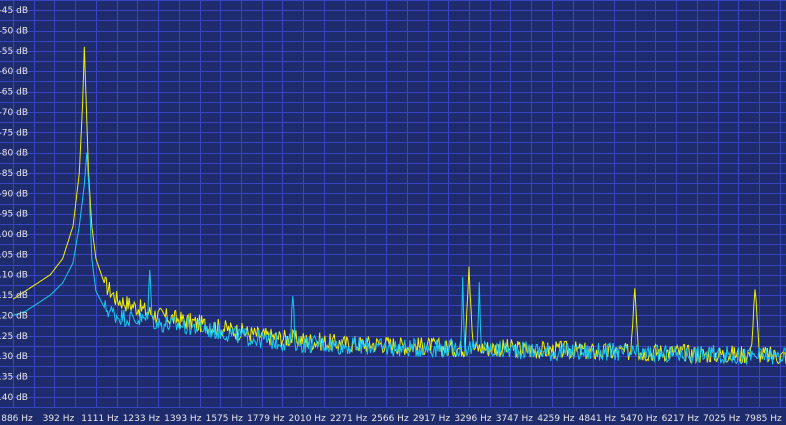 The image size is (786, 425). What do you see at coordinates (14, 11) in the screenshot?
I see `y-tick-label: -45 dB` at bounding box center [14, 11].